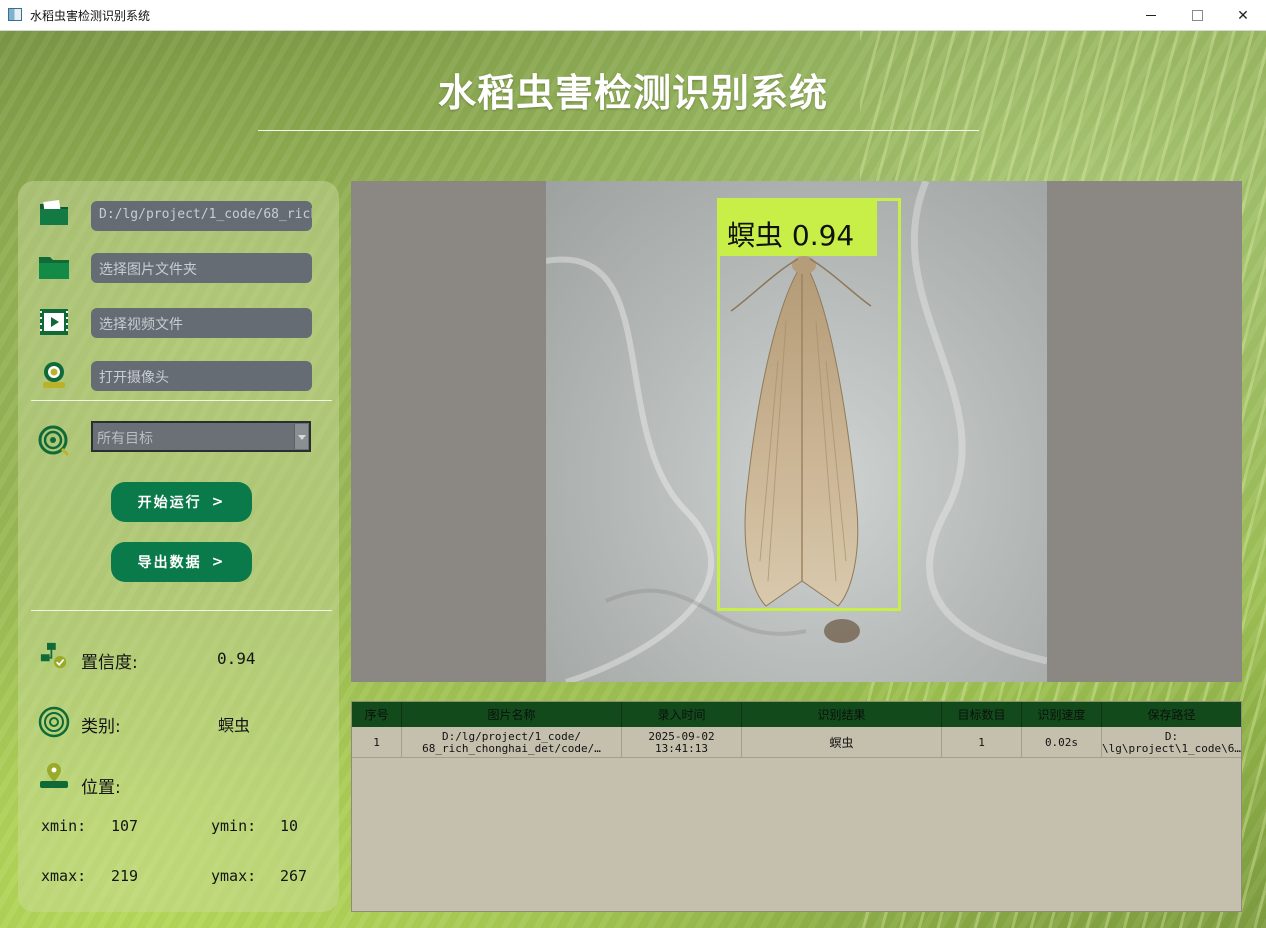 The height and width of the screenshot is (928, 1266). What do you see at coordinates (101, 727) in the screenshot?
I see `class-label: 类别:` at bounding box center [101, 727].